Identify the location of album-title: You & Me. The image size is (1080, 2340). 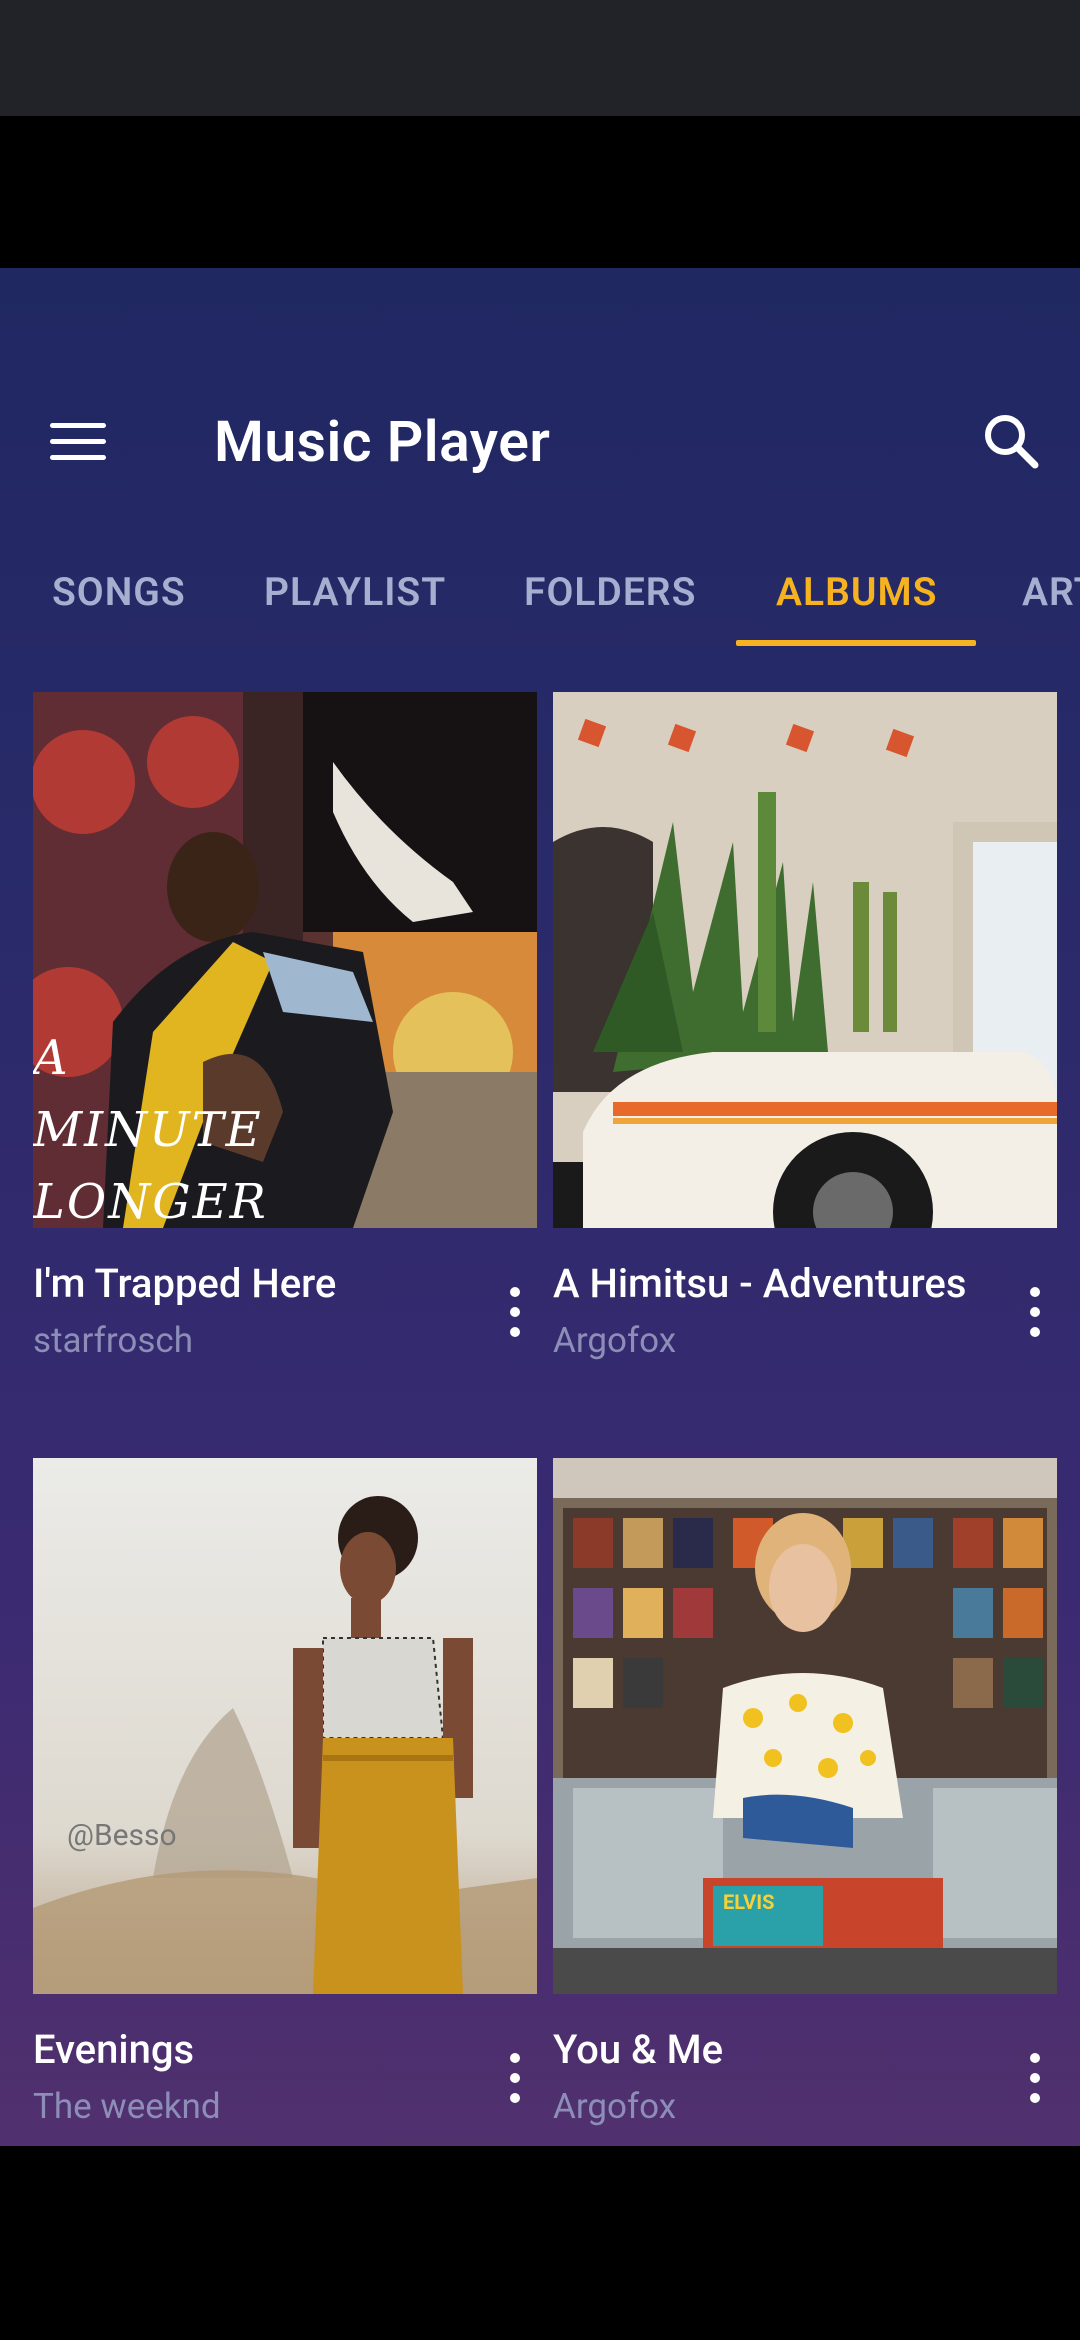
(638, 2049).